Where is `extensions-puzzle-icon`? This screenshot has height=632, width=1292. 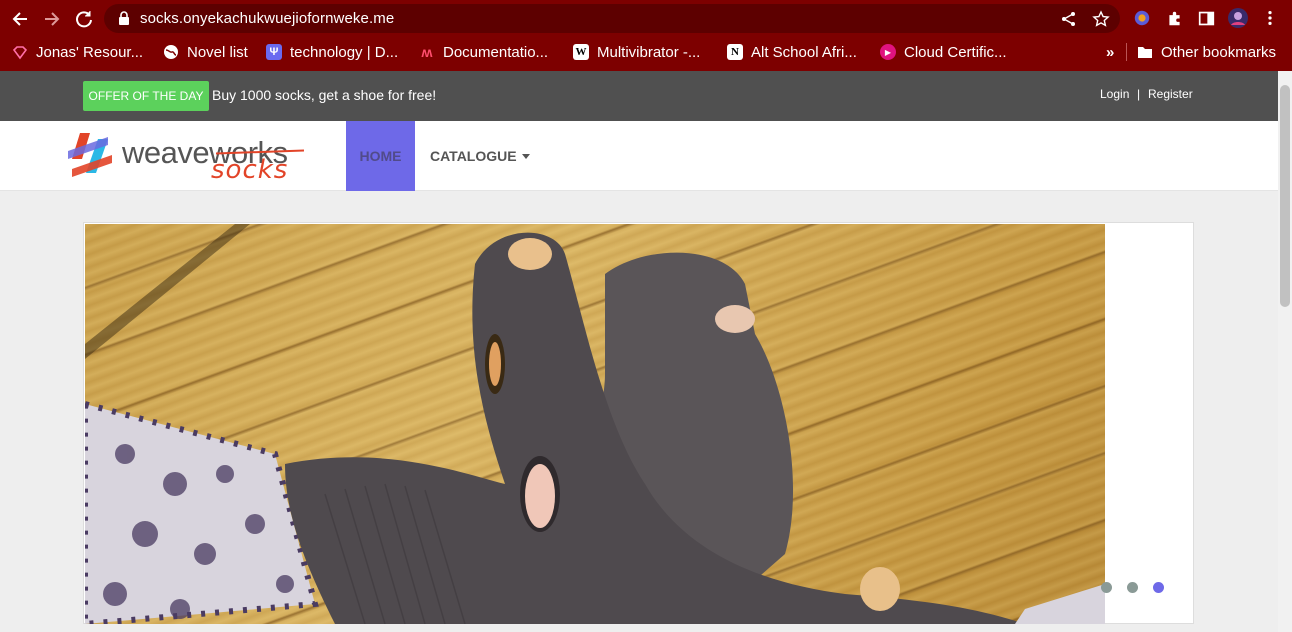
extensions-puzzle-icon is located at coordinates (1174, 18).